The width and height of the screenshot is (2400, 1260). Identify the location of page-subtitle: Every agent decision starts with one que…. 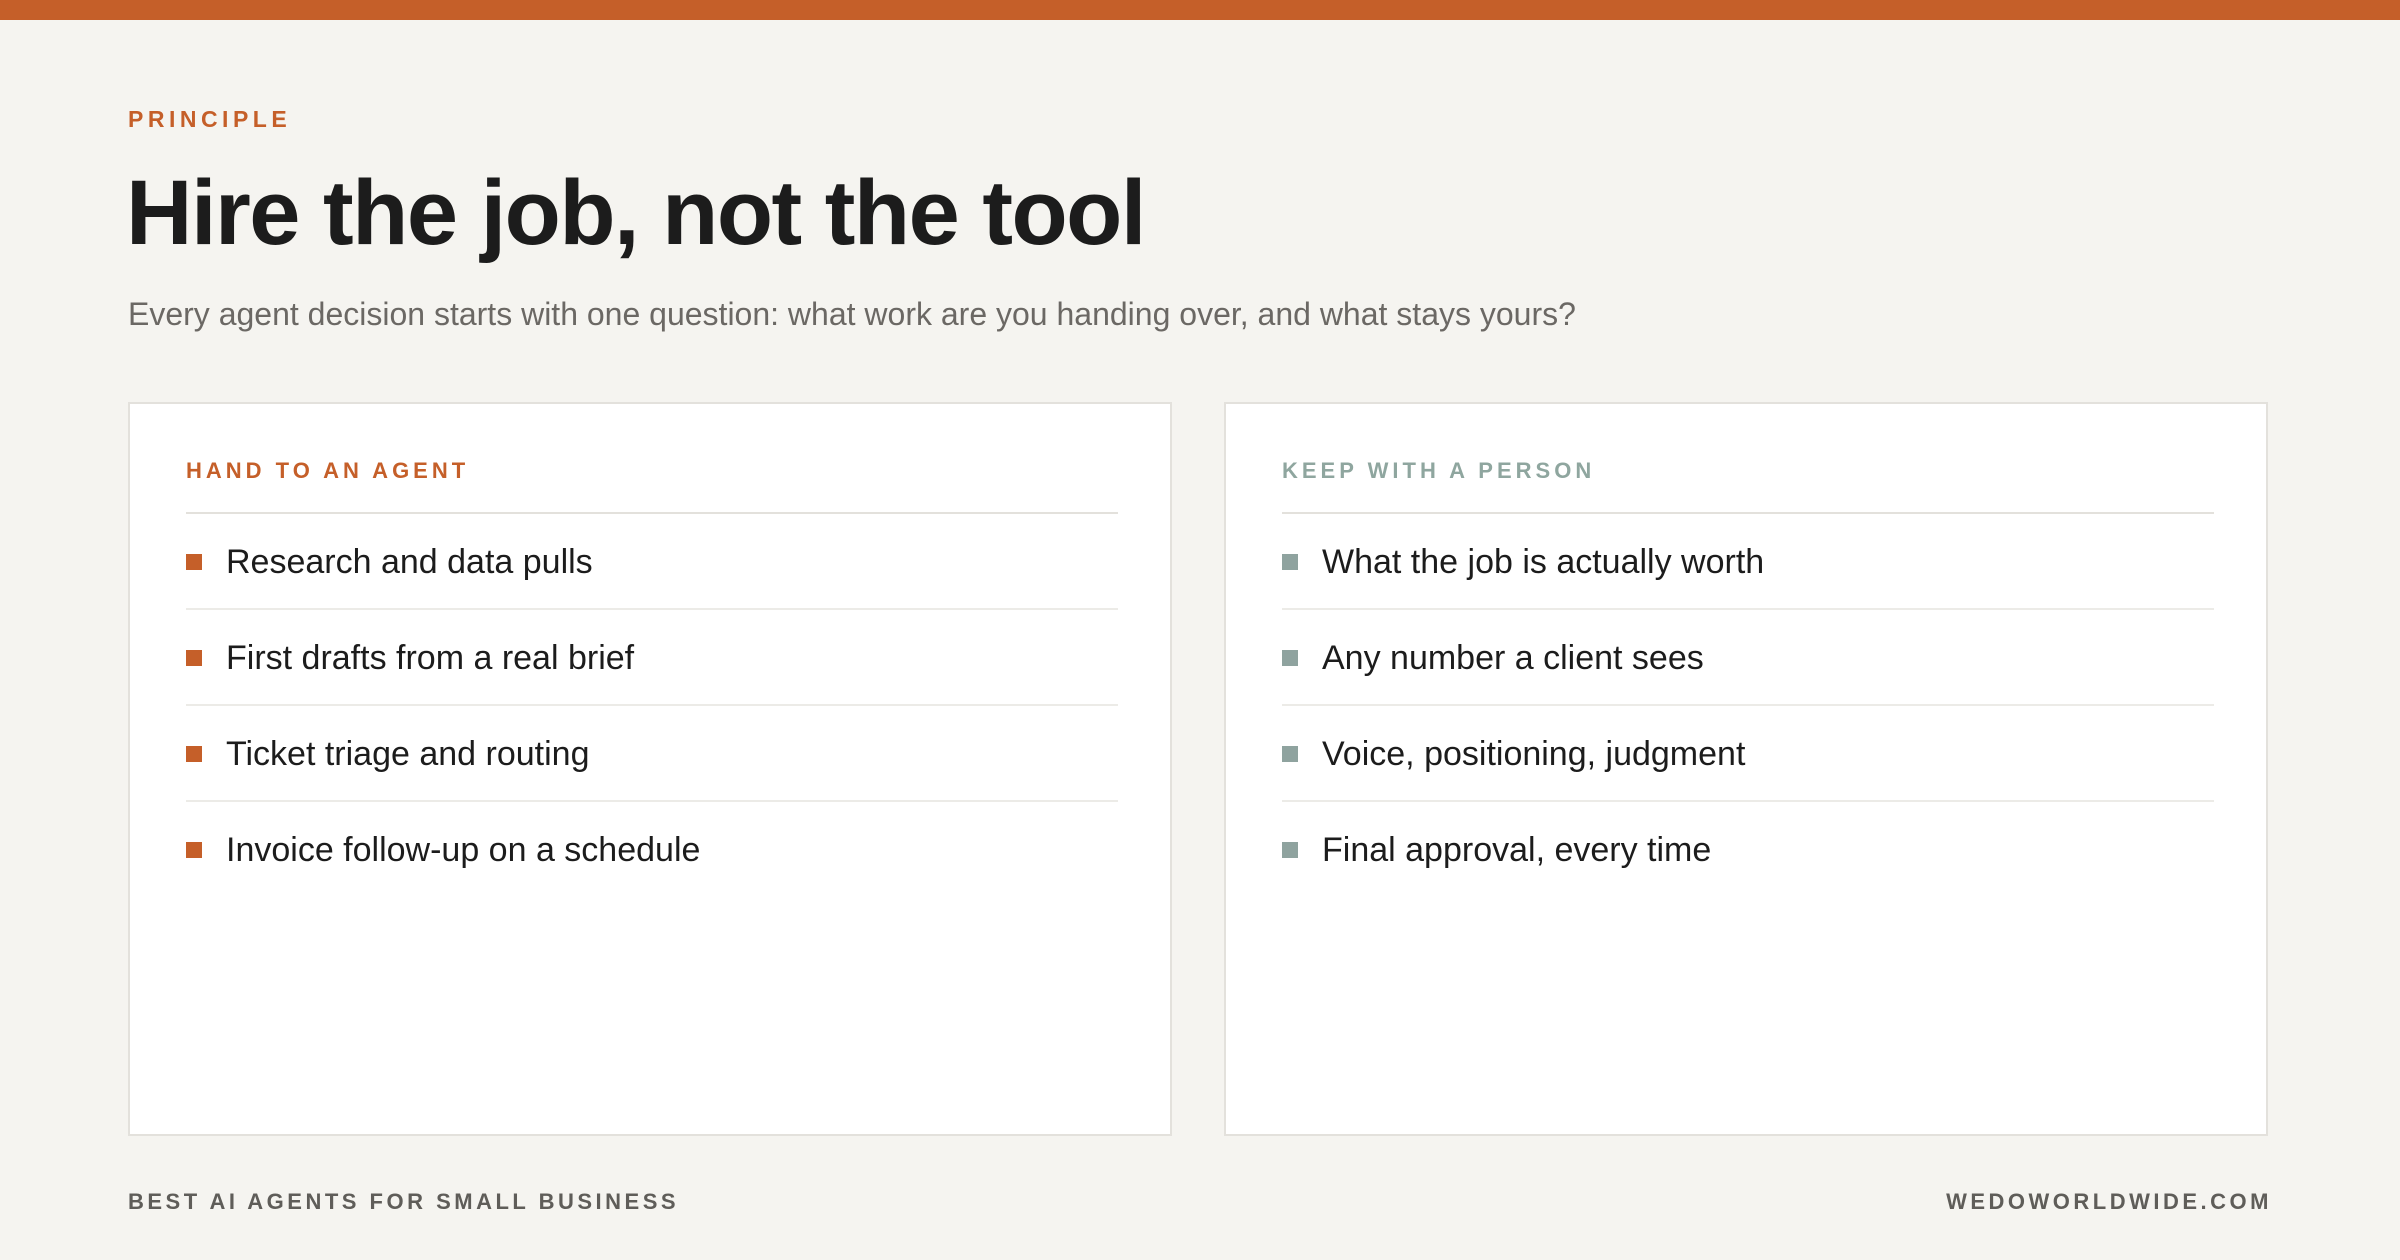
(852, 314).